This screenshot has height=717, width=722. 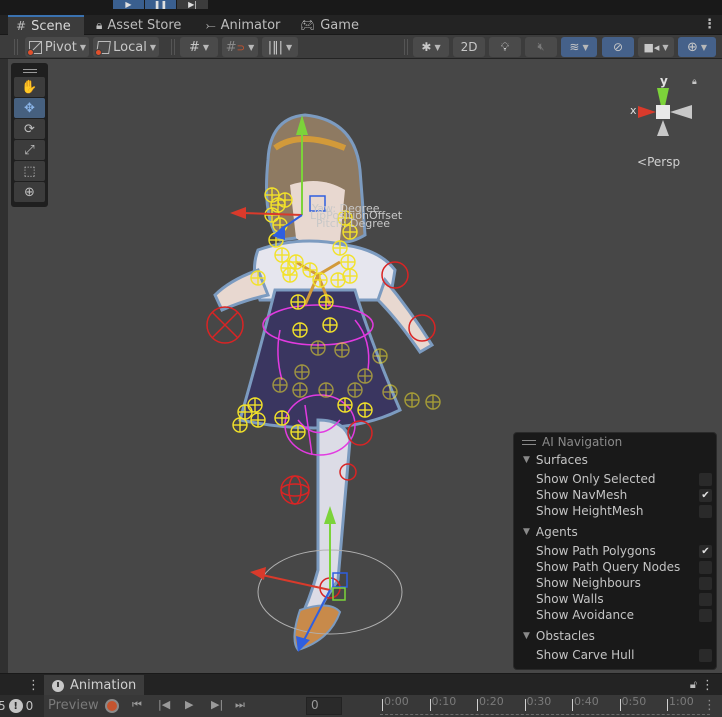 What do you see at coordinates (624, 583) in the screenshot?
I see `option-row: Show Neighbours` at bounding box center [624, 583].